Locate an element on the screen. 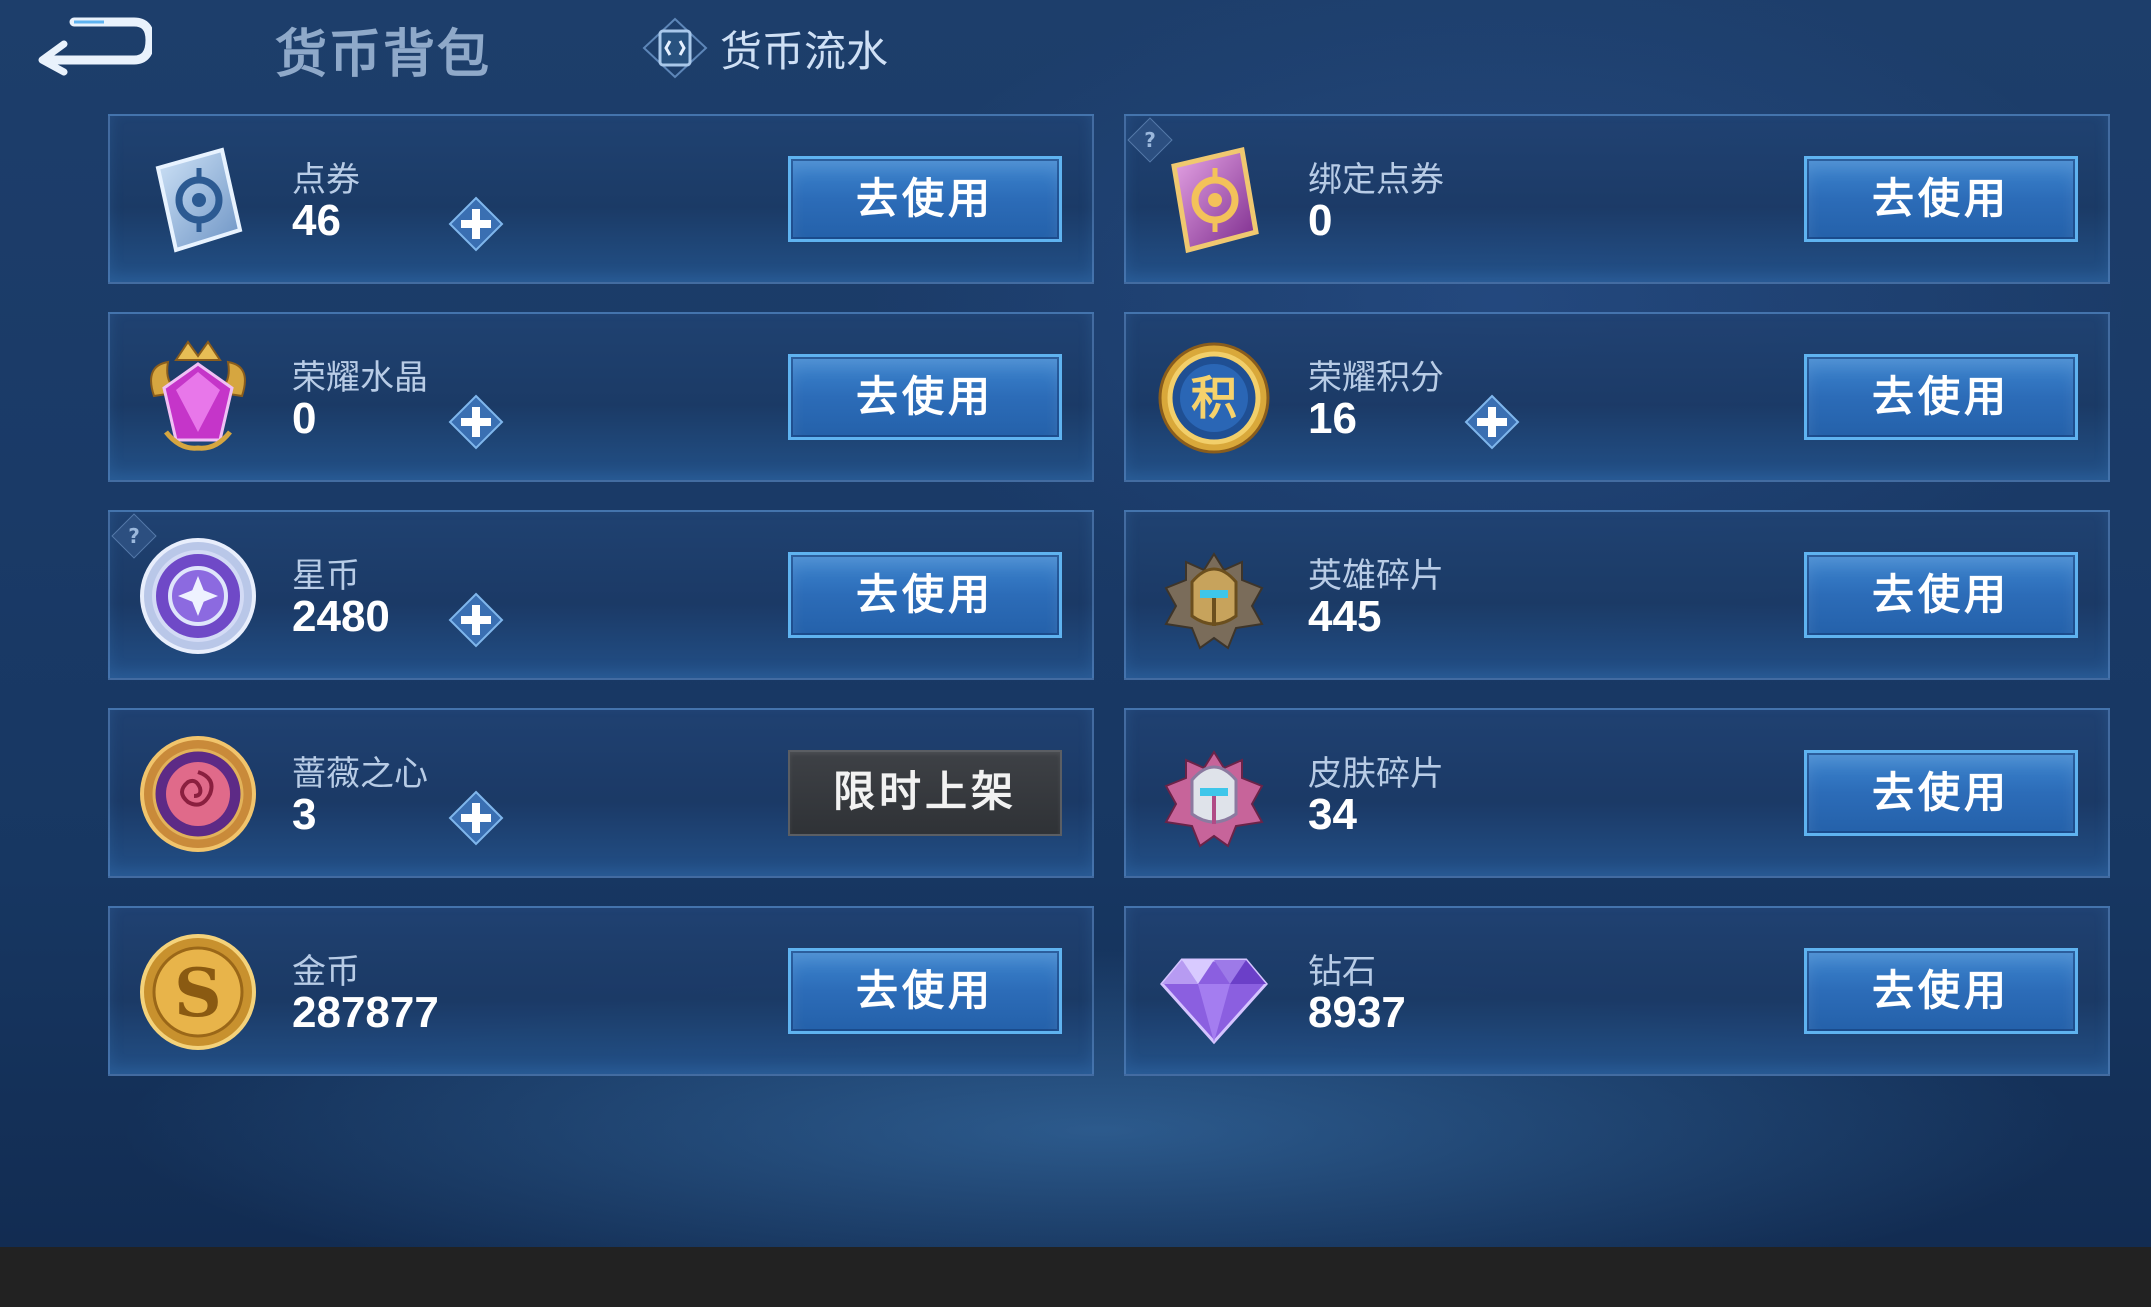 The width and height of the screenshot is (2151, 1307). currency-card: 皮肤碎片 34 去使用 is located at coordinates (1617, 793).